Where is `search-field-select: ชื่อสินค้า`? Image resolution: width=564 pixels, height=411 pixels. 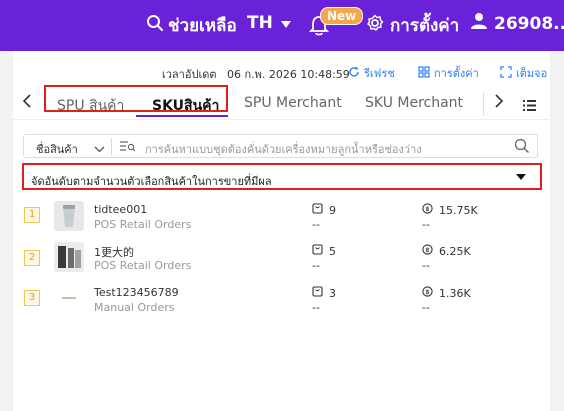
search-field-select: ชื่อสินค้า is located at coordinates (70, 149).